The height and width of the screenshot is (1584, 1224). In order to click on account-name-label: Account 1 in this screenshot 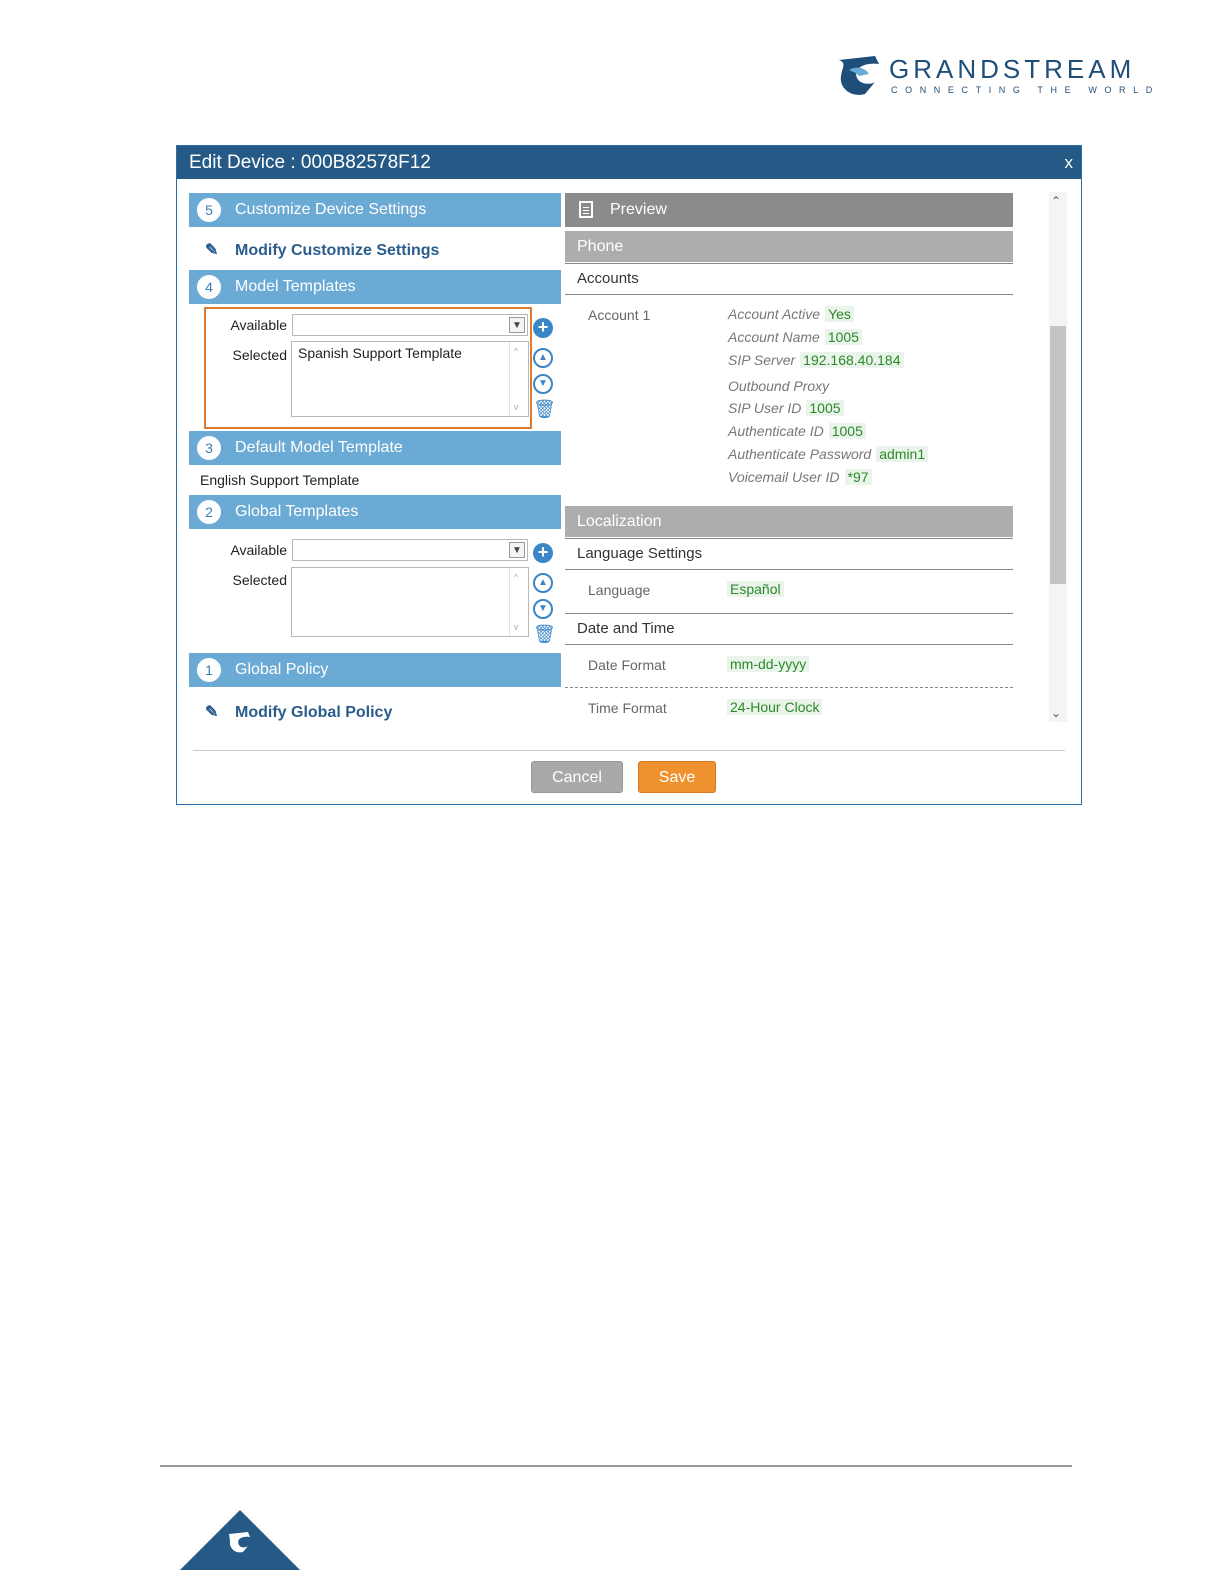, I will do `click(619, 315)`.